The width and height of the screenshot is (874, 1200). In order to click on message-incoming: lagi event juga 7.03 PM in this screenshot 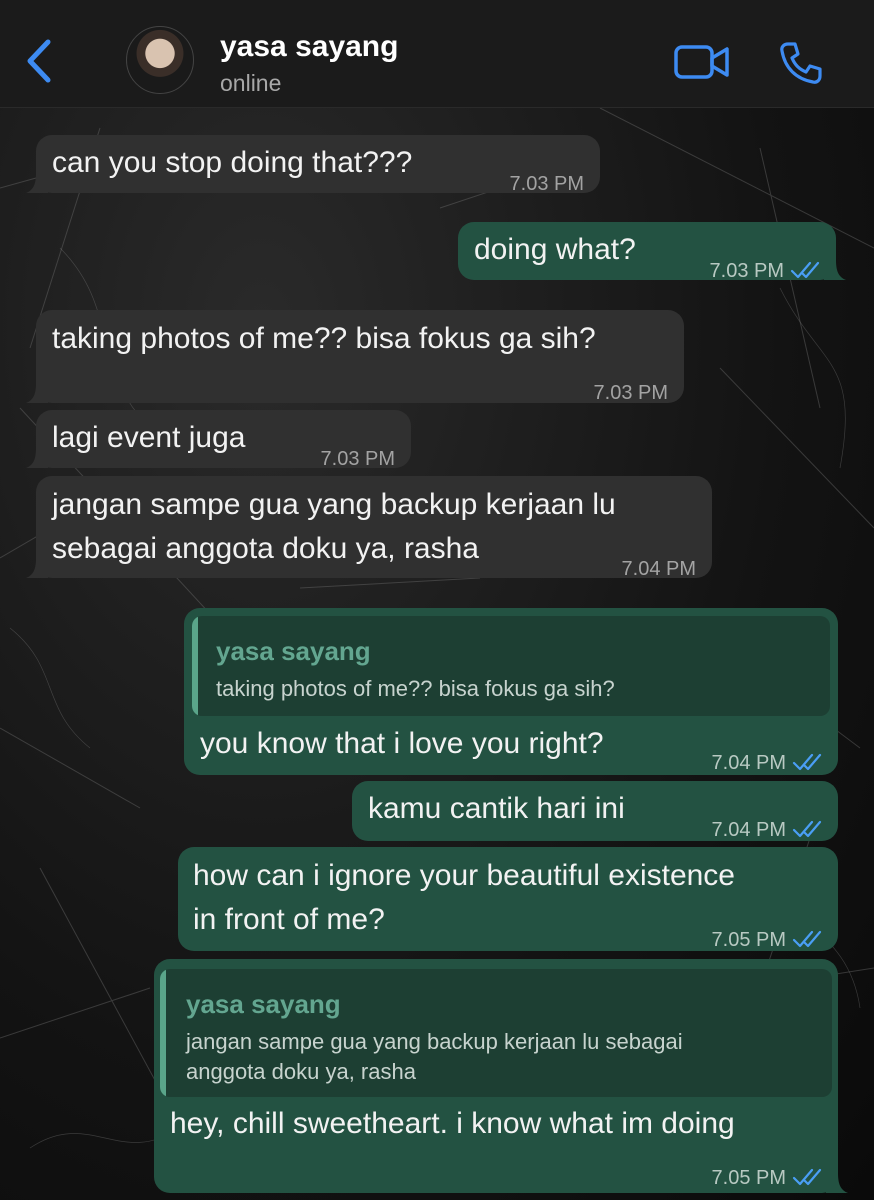, I will do `click(218, 440)`.